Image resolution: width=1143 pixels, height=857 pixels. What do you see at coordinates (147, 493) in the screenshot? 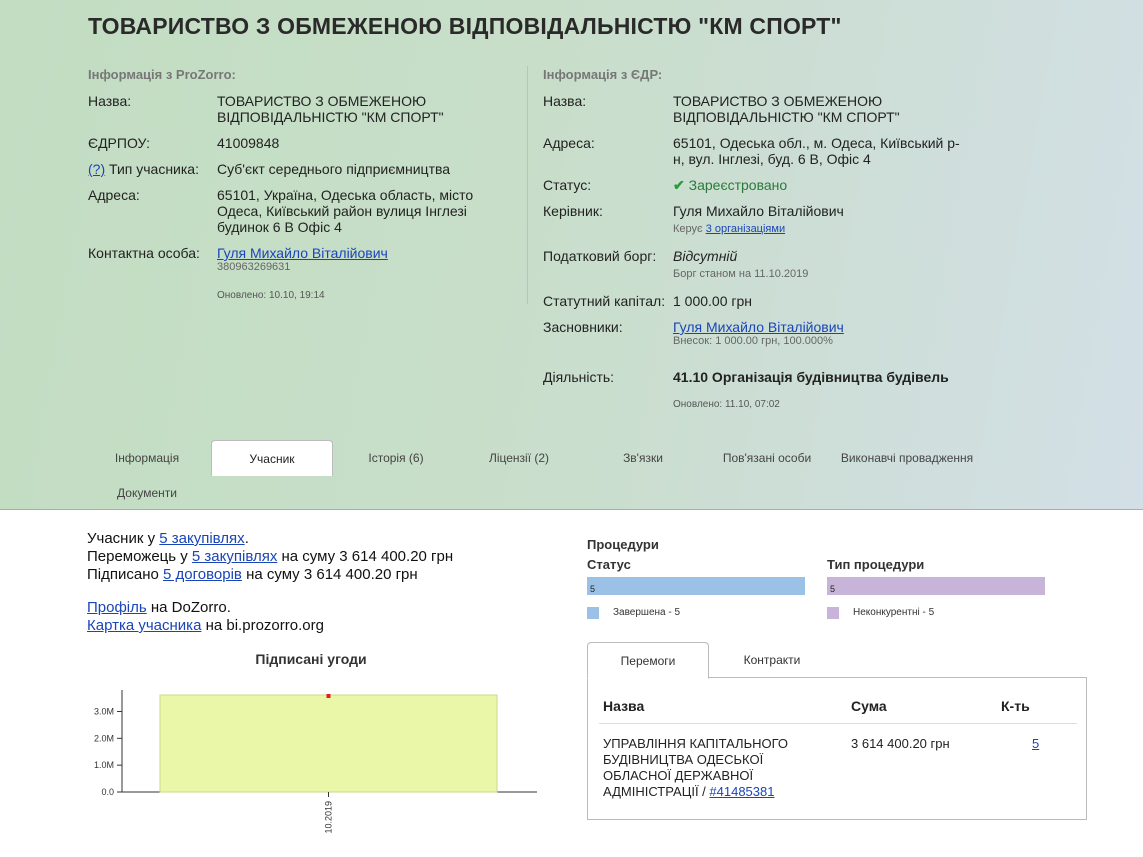
I see `tab-documents: Документи` at bounding box center [147, 493].